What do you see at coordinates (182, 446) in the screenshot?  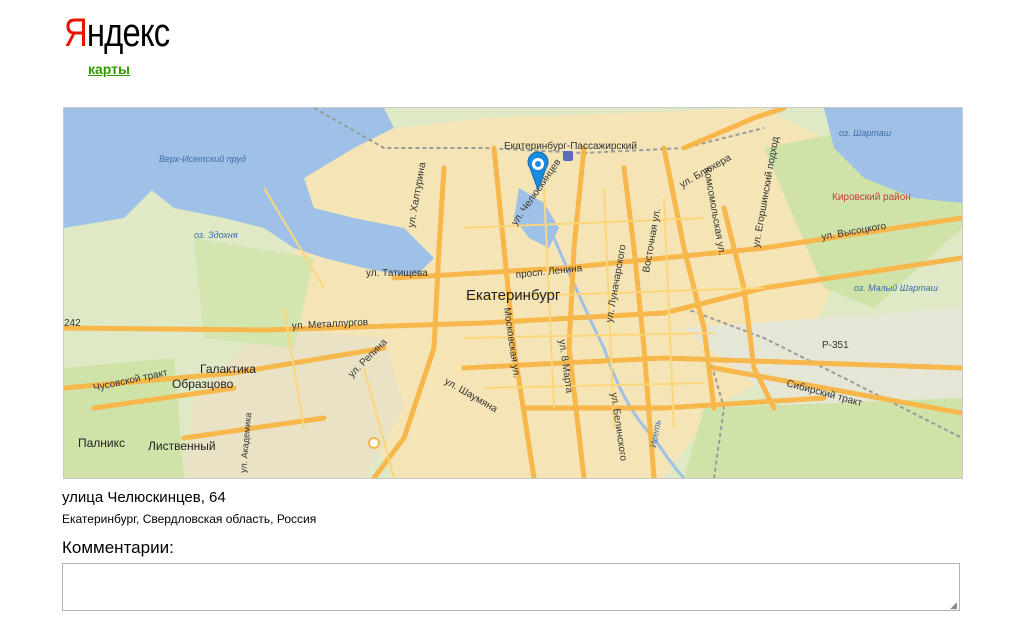 I see `label-listvenny: Лиственный` at bounding box center [182, 446].